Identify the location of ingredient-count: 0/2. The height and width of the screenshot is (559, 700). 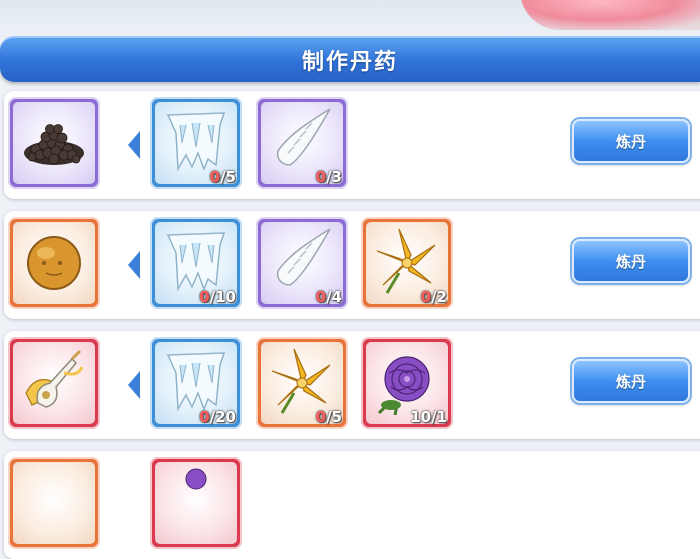
(433, 297).